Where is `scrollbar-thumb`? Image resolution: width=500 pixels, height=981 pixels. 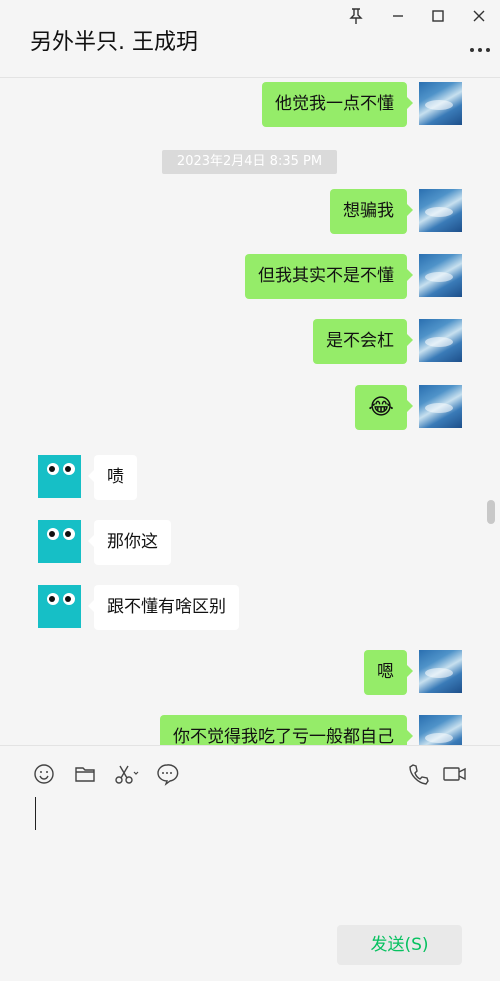
scrollbar-thumb is located at coordinates (491, 512).